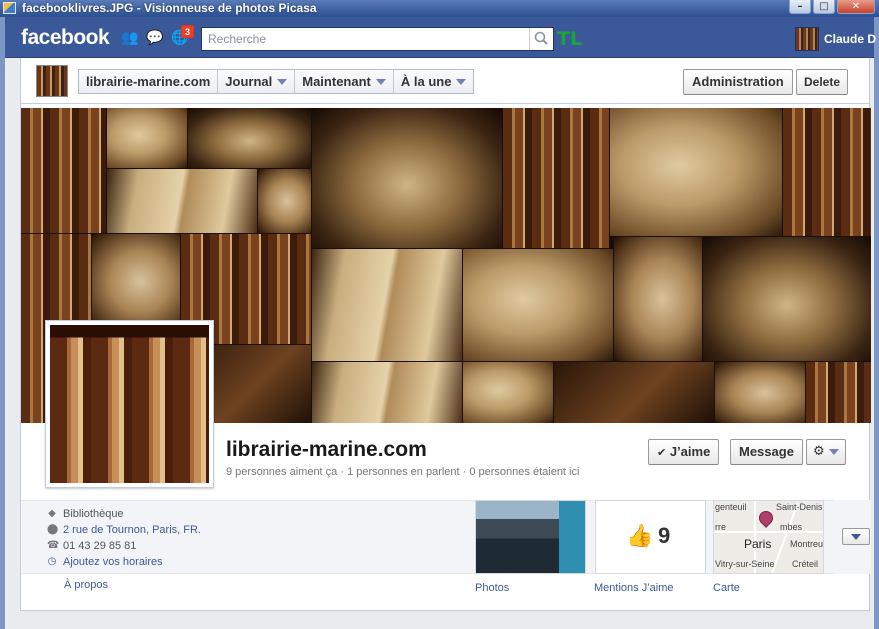 This screenshot has width=879, height=629. What do you see at coordinates (492, 588) in the screenshot?
I see `photos-app-label: Photos` at bounding box center [492, 588].